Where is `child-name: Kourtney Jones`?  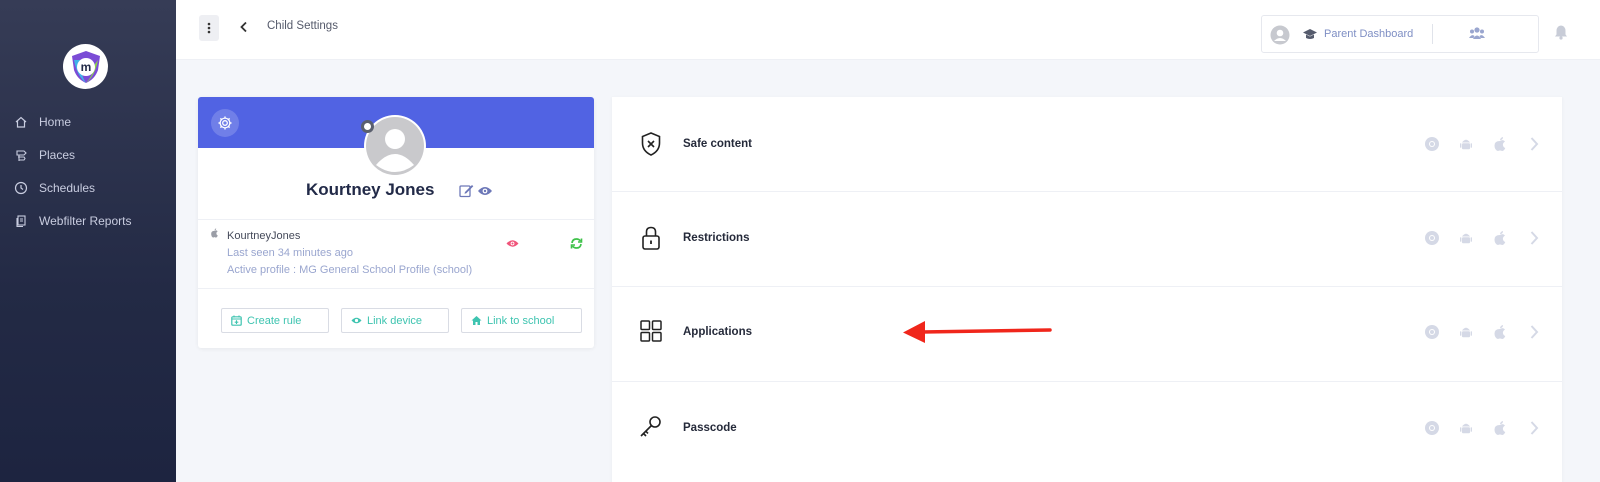
child-name: Kourtney Jones is located at coordinates (370, 189).